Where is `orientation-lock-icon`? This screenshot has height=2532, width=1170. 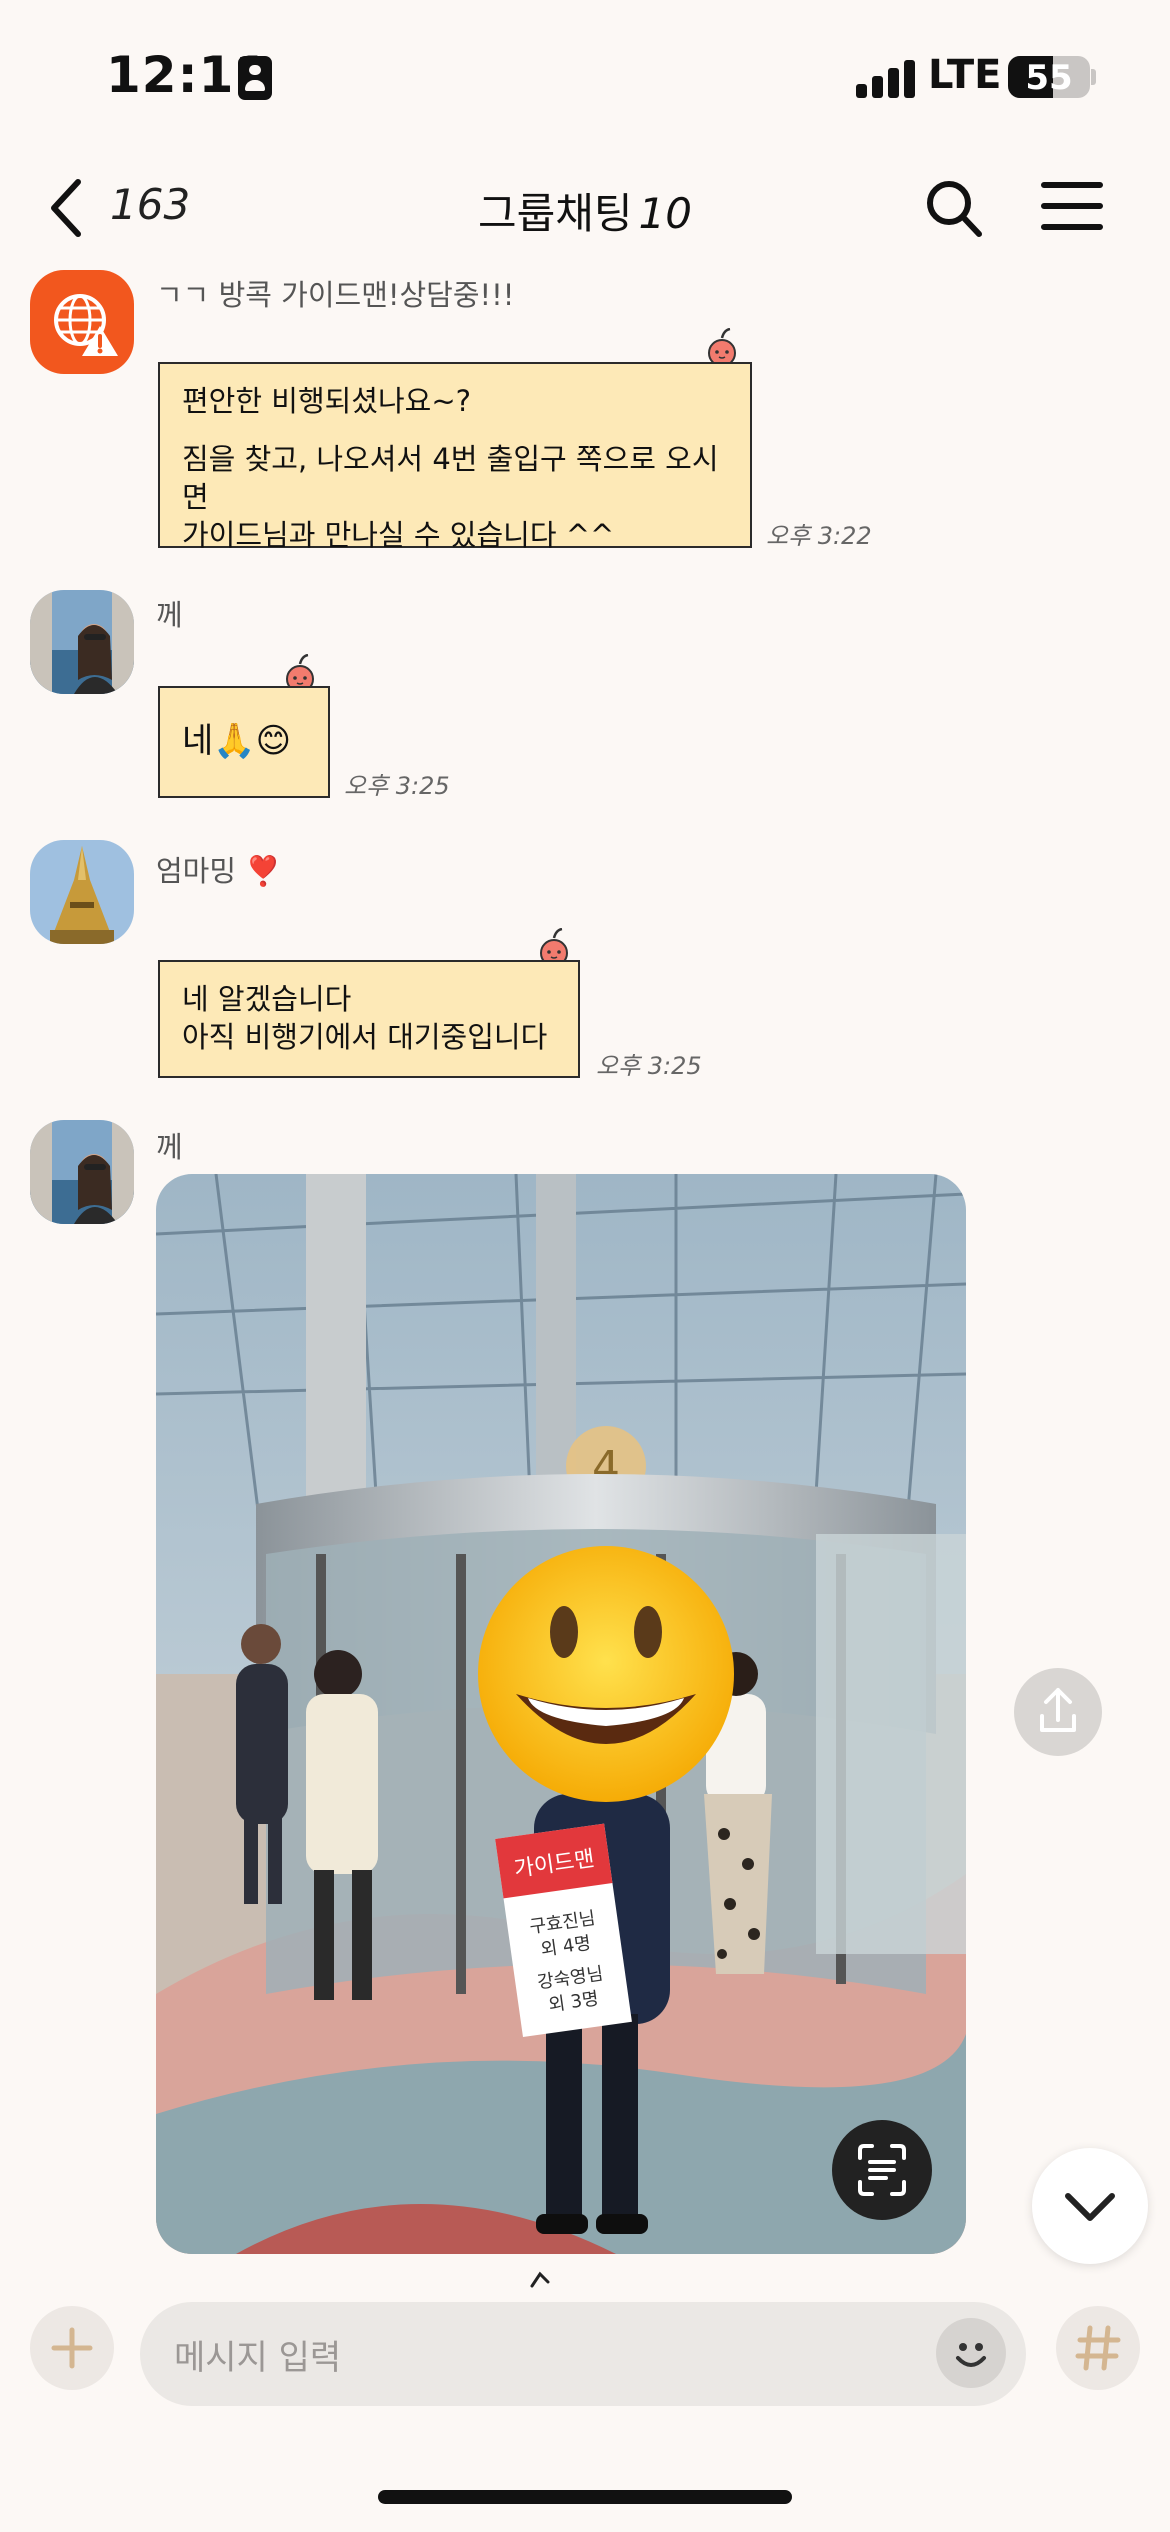 orientation-lock-icon is located at coordinates (255, 78).